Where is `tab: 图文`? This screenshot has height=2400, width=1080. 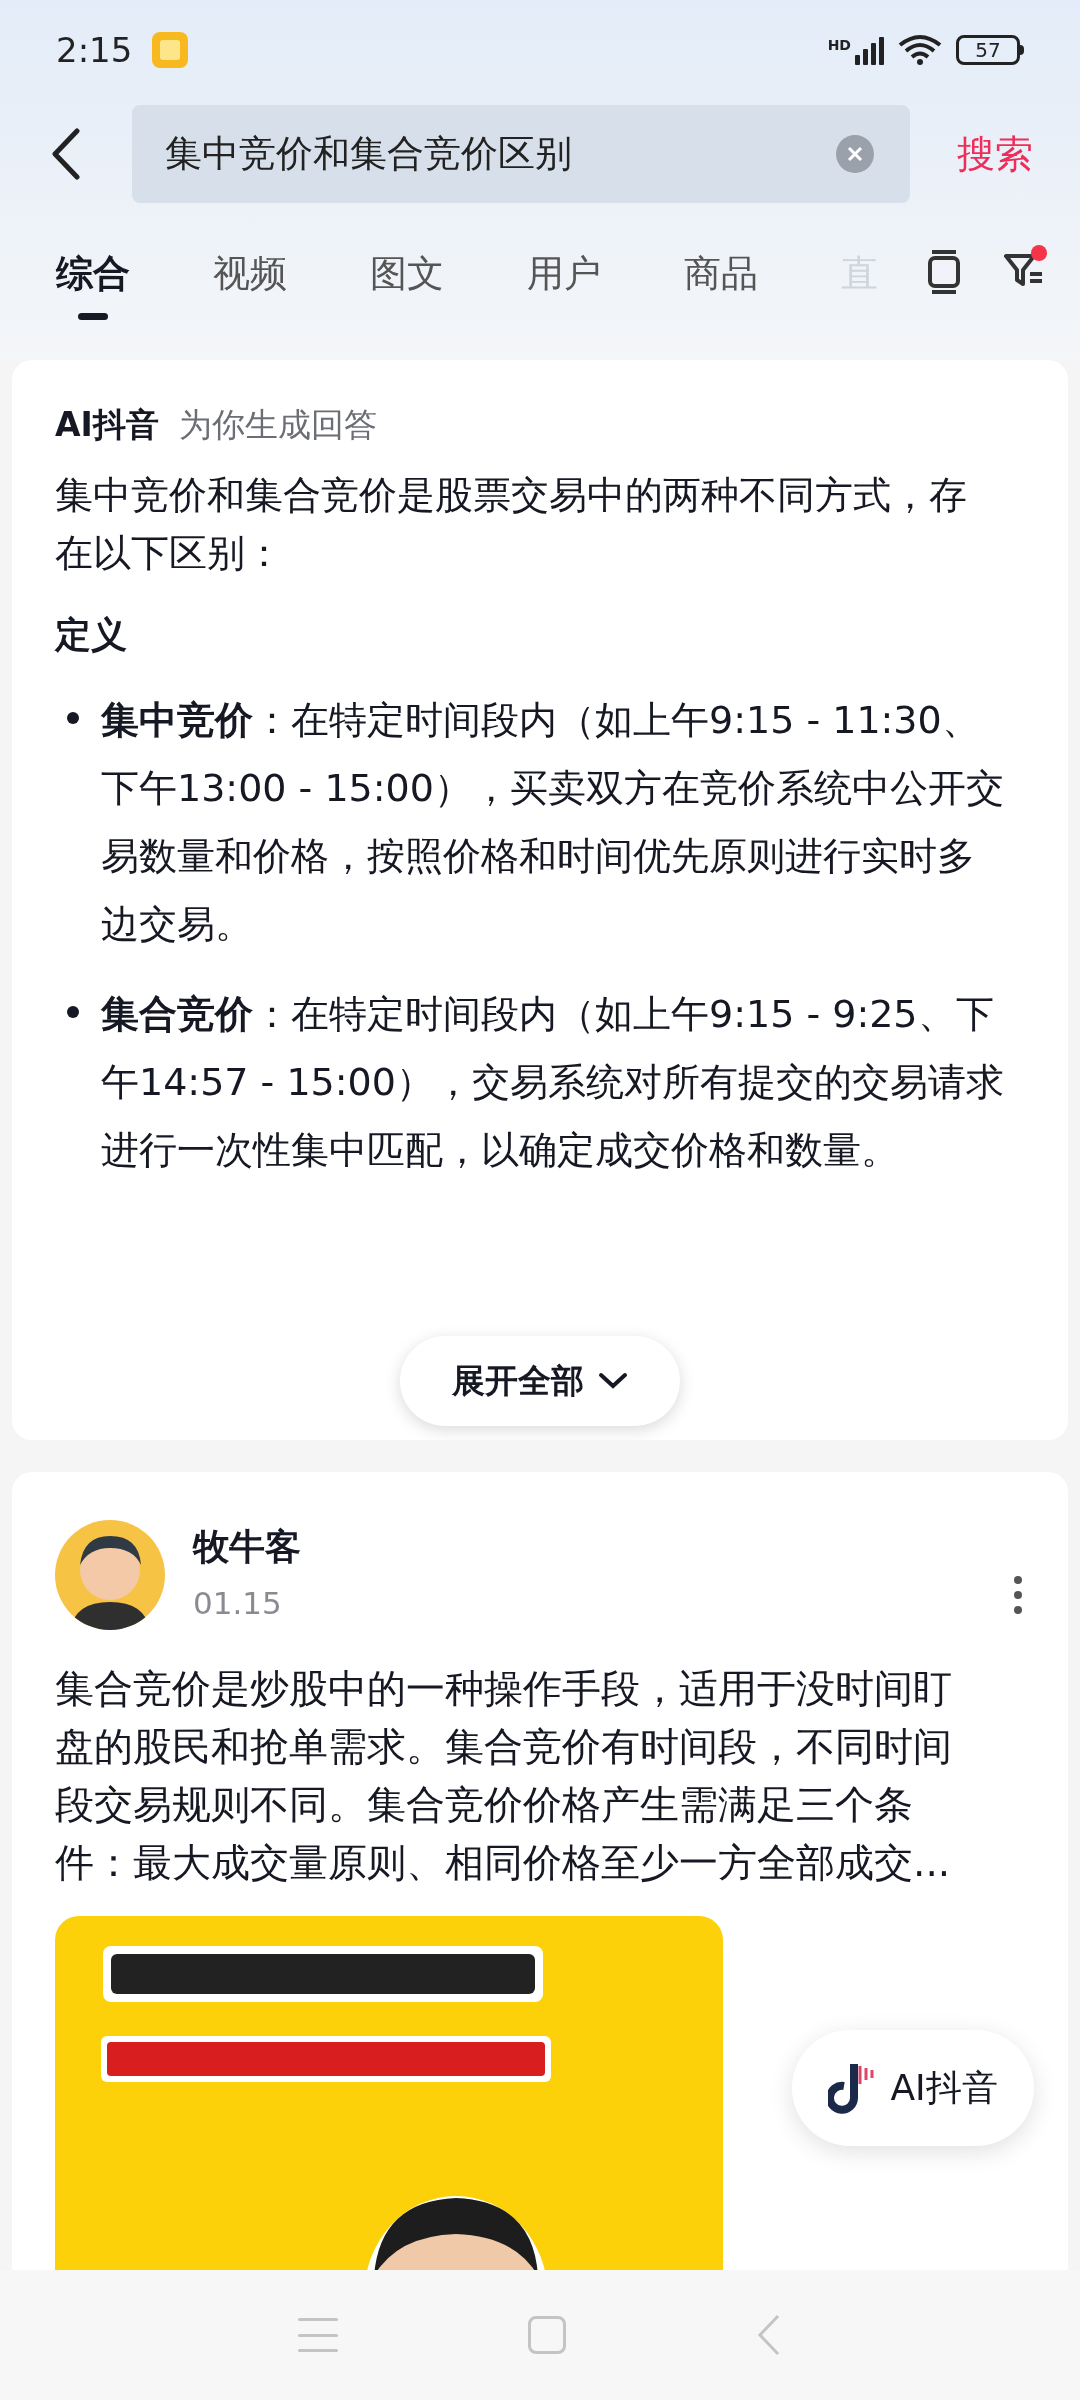
tab: 图文 is located at coordinates (407, 265).